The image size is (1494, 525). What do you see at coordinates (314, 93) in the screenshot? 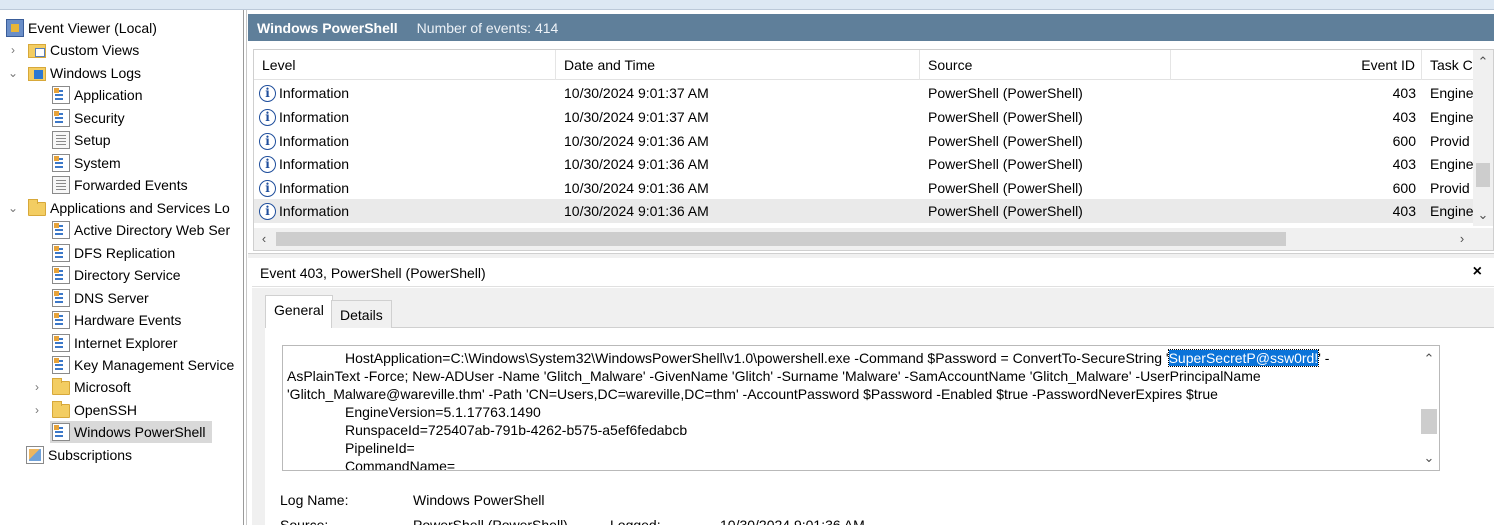
I see `level-text: Information` at bounding box center [314, 93].